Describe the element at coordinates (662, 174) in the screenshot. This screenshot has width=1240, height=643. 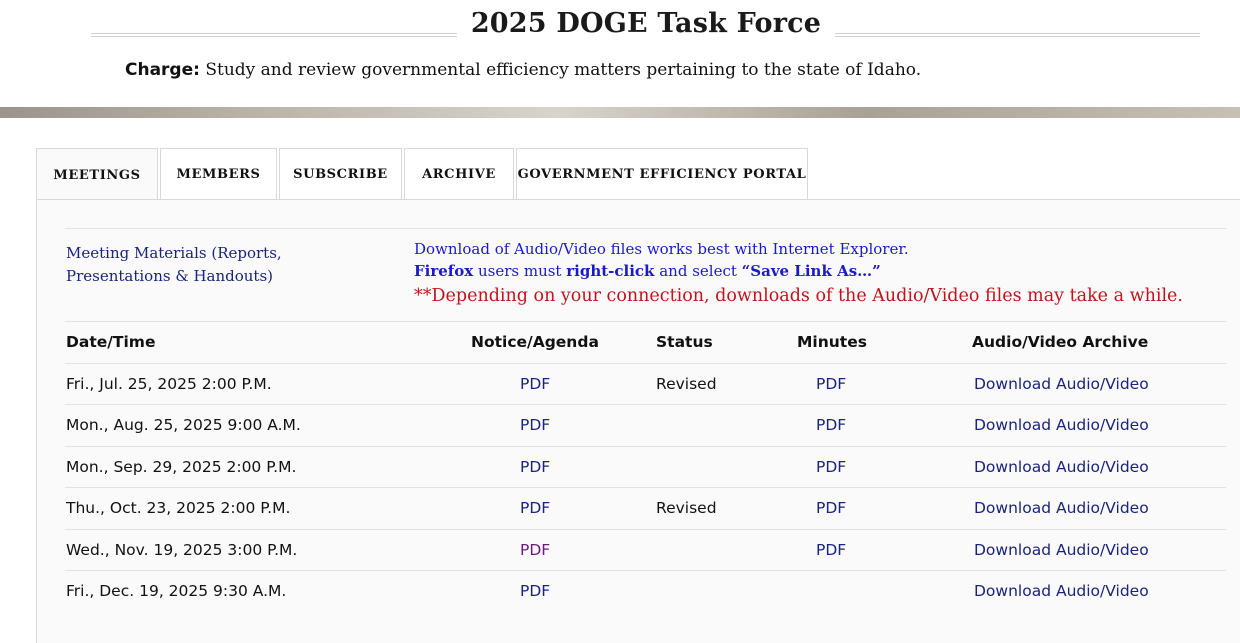
I see `tab-government-efficiency-portal: GOVERNMENT EFFICIENCY PORTAL` at that location.